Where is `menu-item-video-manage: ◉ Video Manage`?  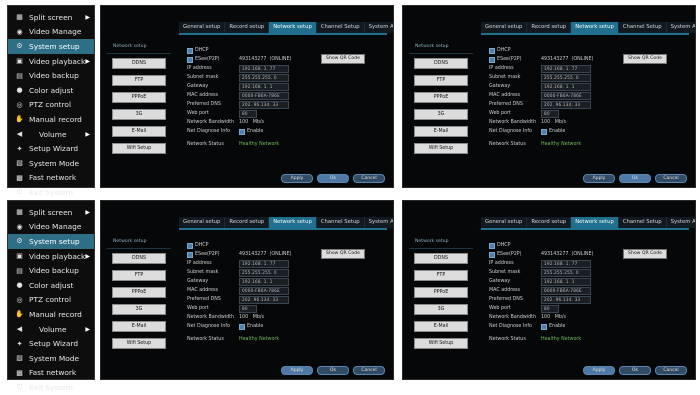
menu-item-video-manage: ◉ Video Manage is located at coordinates (51, 227).